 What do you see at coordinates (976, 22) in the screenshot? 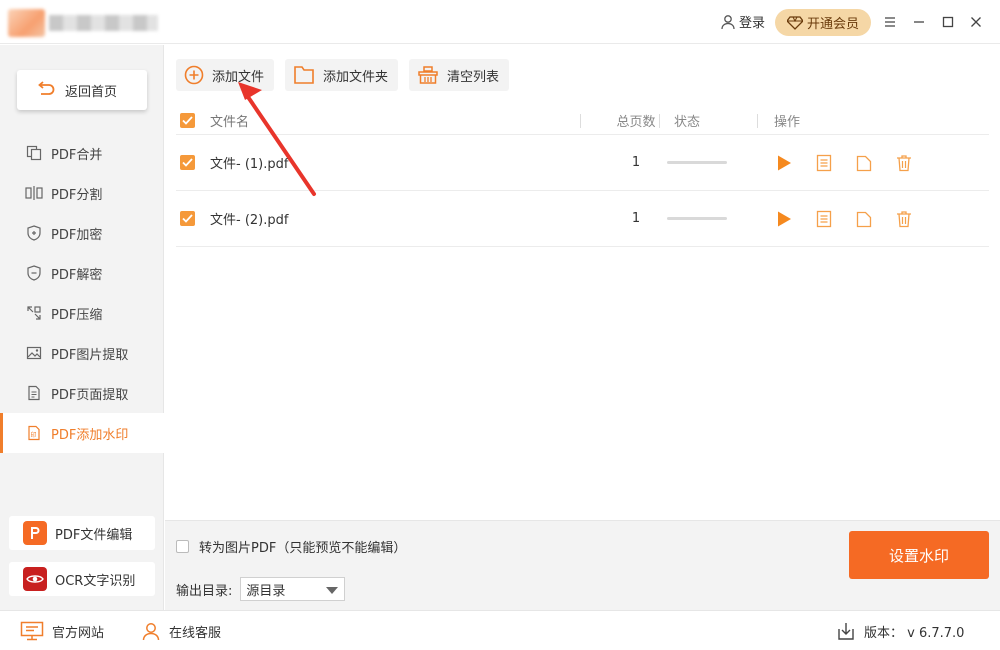
I see `close-icon` at bounding box center [976, 22].